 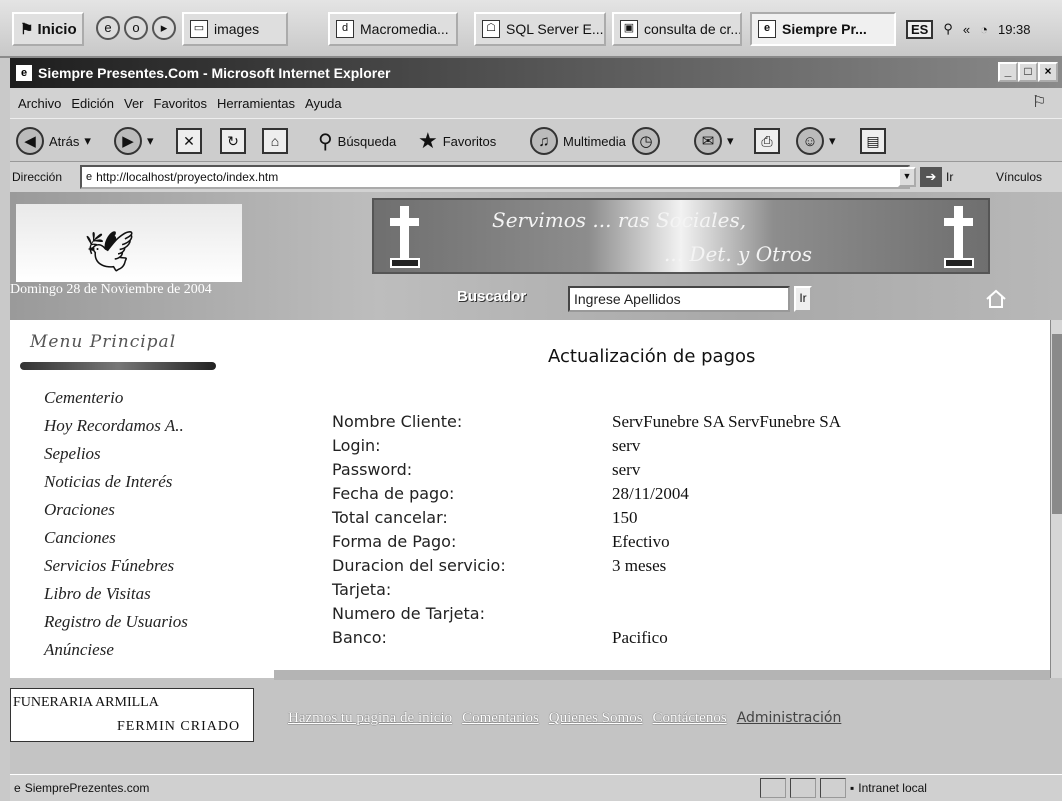 What do you see at coordinates (816, 141) in the screenshot?
I see `messenger-button: ☺ ▾` at bounding box center [816, 141].